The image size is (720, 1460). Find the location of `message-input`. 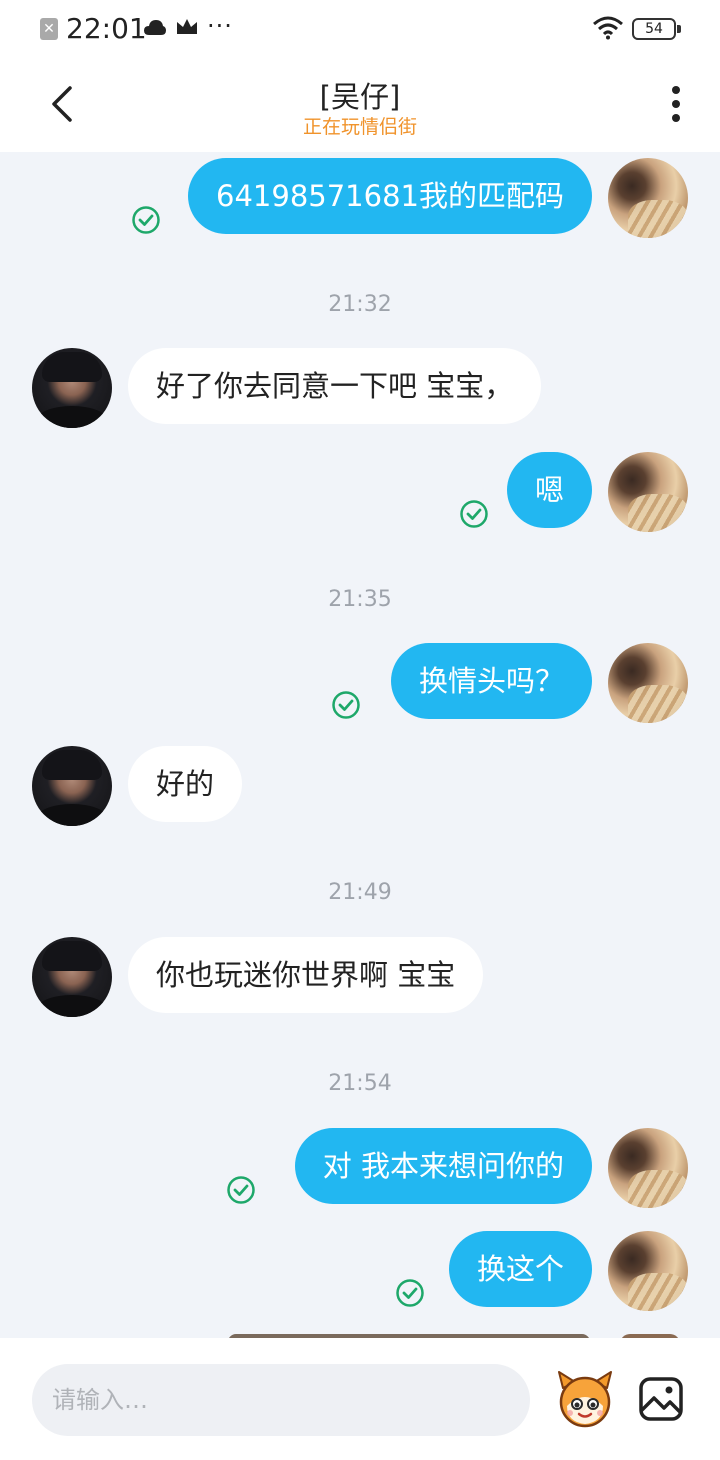

message-input is located at coordinates (281, 1400).